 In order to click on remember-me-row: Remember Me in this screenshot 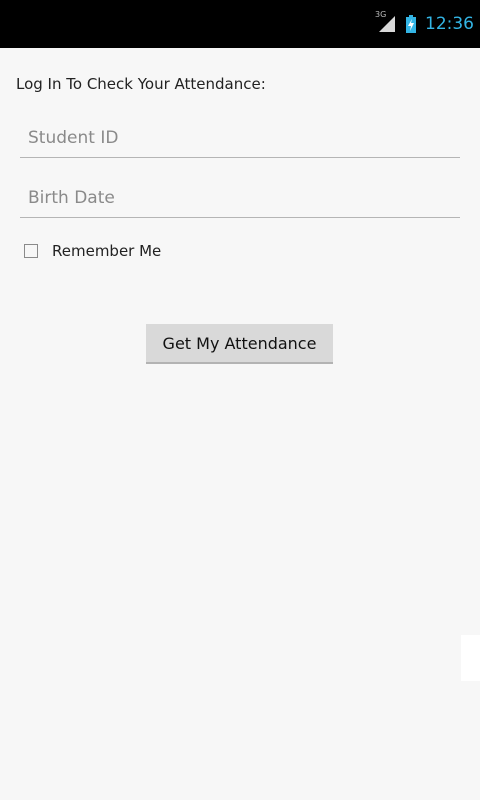, I will do `click(92, 251)`.